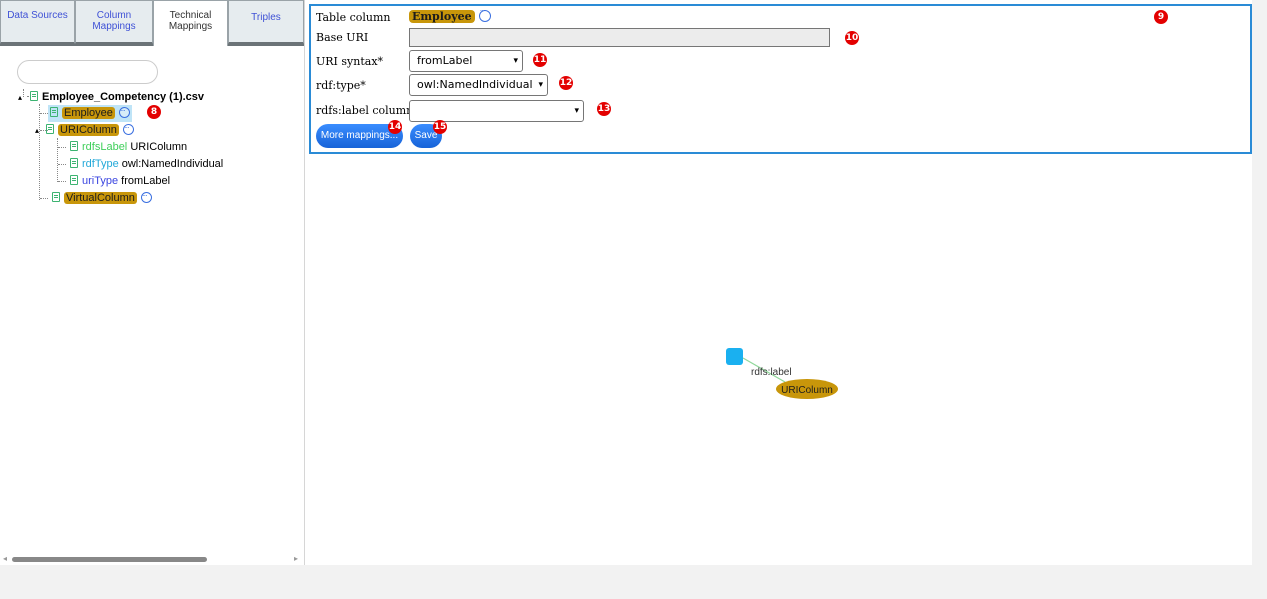  I want to click on tree-item-employee: Employee, so click(90, 112).